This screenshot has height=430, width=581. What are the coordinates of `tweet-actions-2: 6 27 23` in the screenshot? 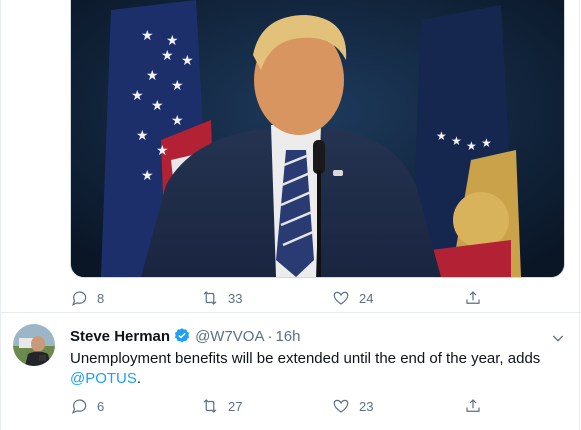 It's located at (305, 406).